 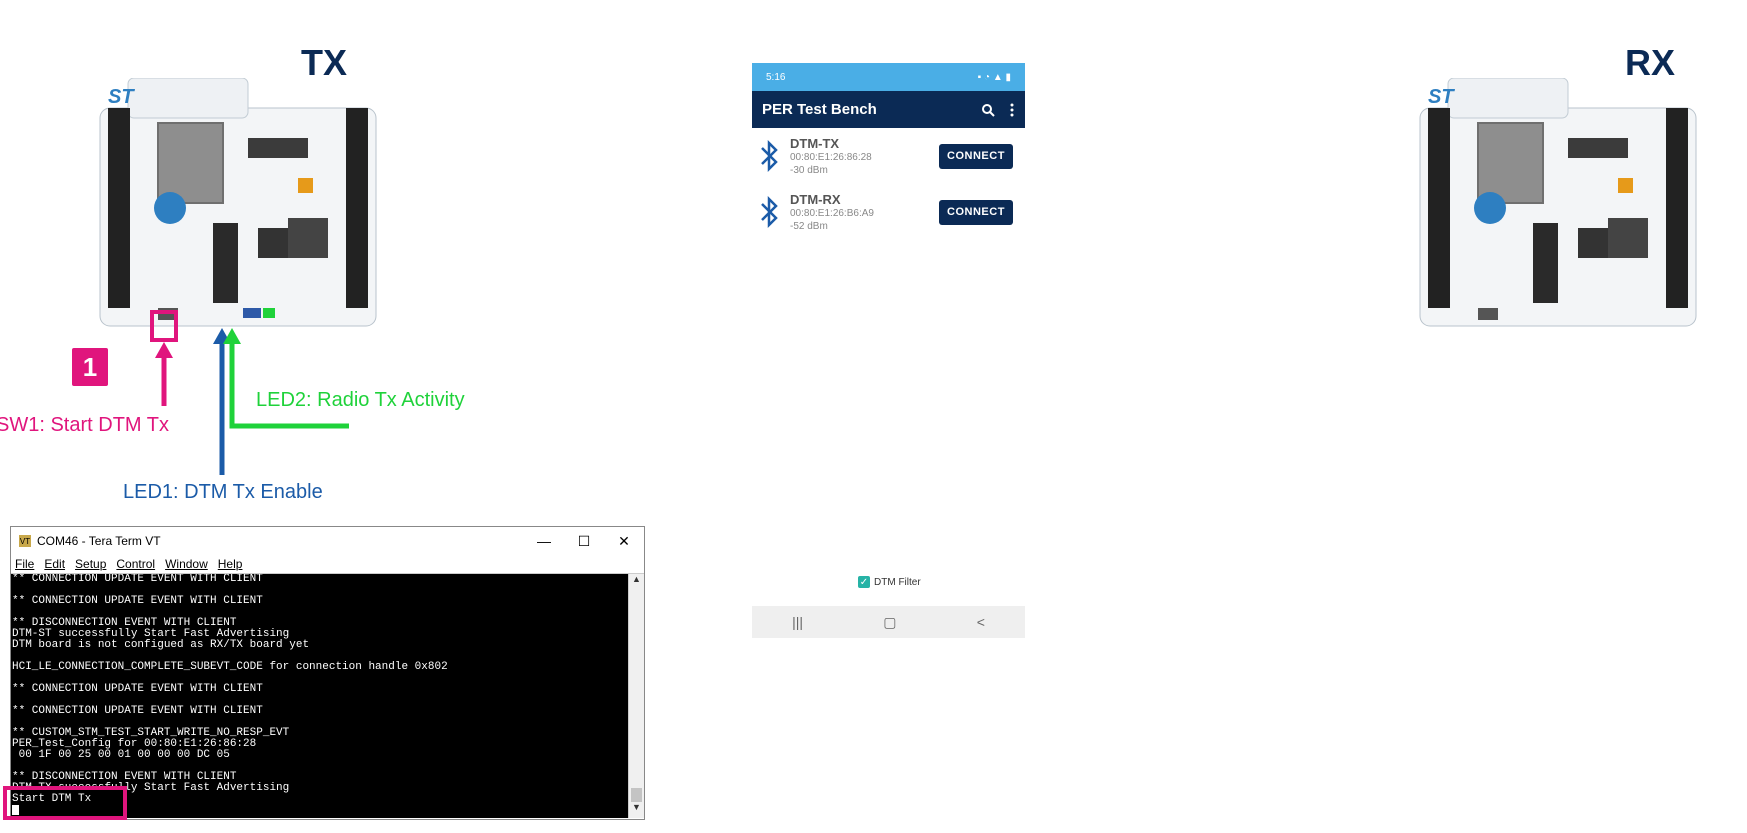 I want to click on minimize-button: —, so click(x=544, y=541).